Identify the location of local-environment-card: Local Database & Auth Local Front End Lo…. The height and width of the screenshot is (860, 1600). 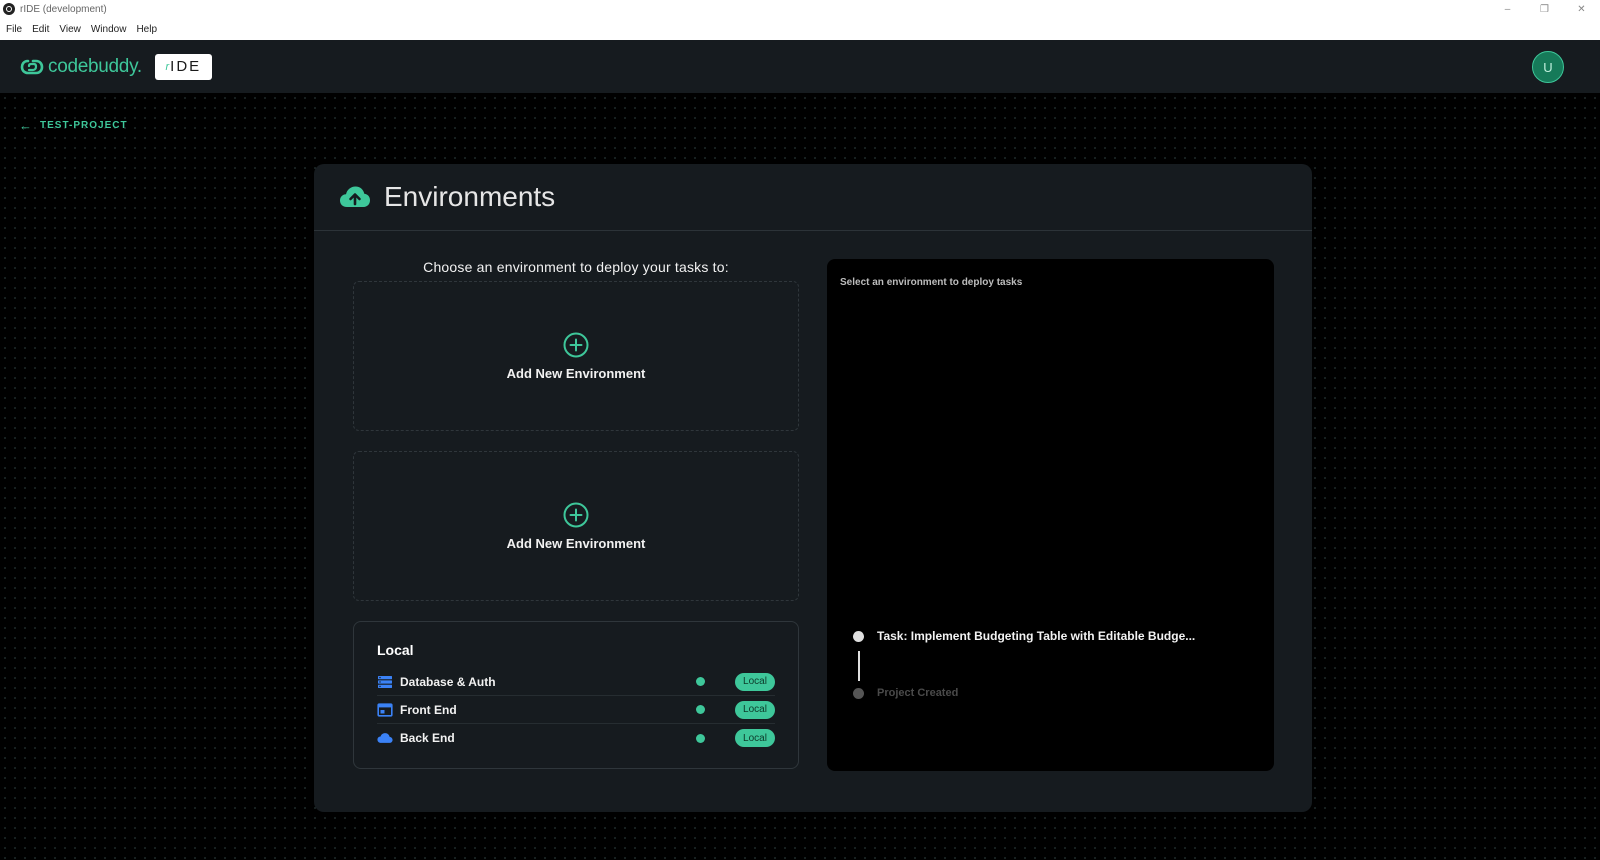
(576, 695).